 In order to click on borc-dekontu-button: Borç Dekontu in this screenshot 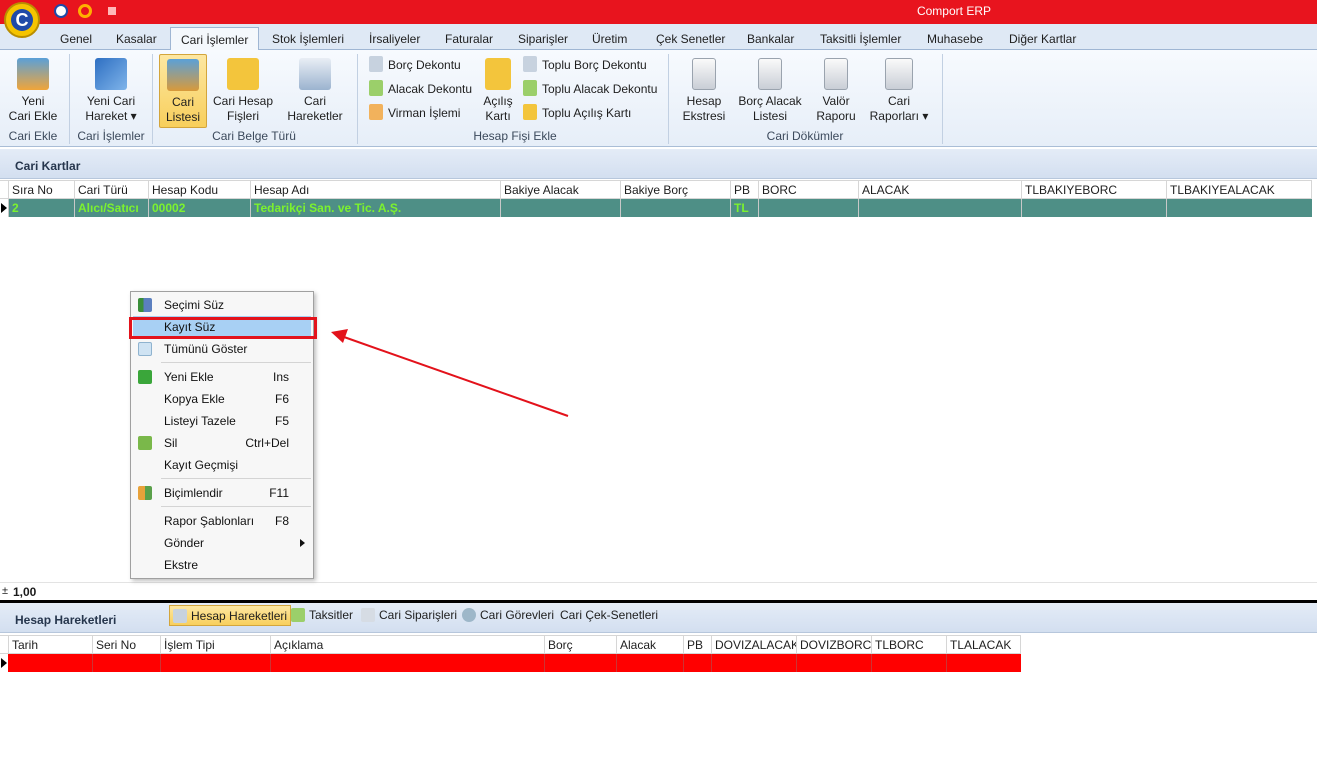, I will do `click(415, 65)`.